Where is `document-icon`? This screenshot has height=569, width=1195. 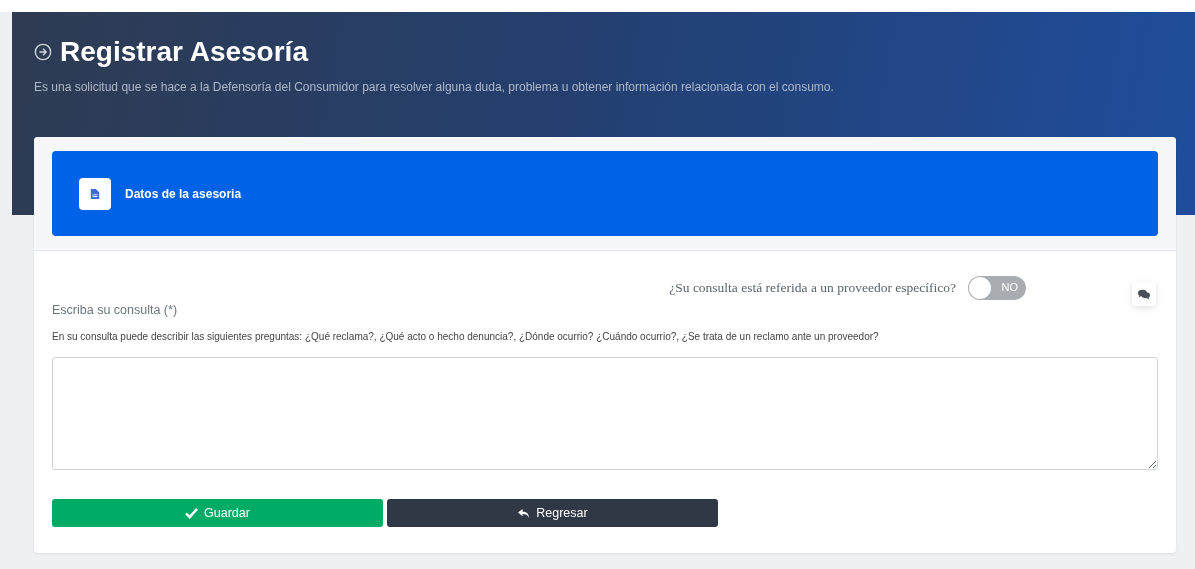 document-icon is located at coordinates (95, 193).